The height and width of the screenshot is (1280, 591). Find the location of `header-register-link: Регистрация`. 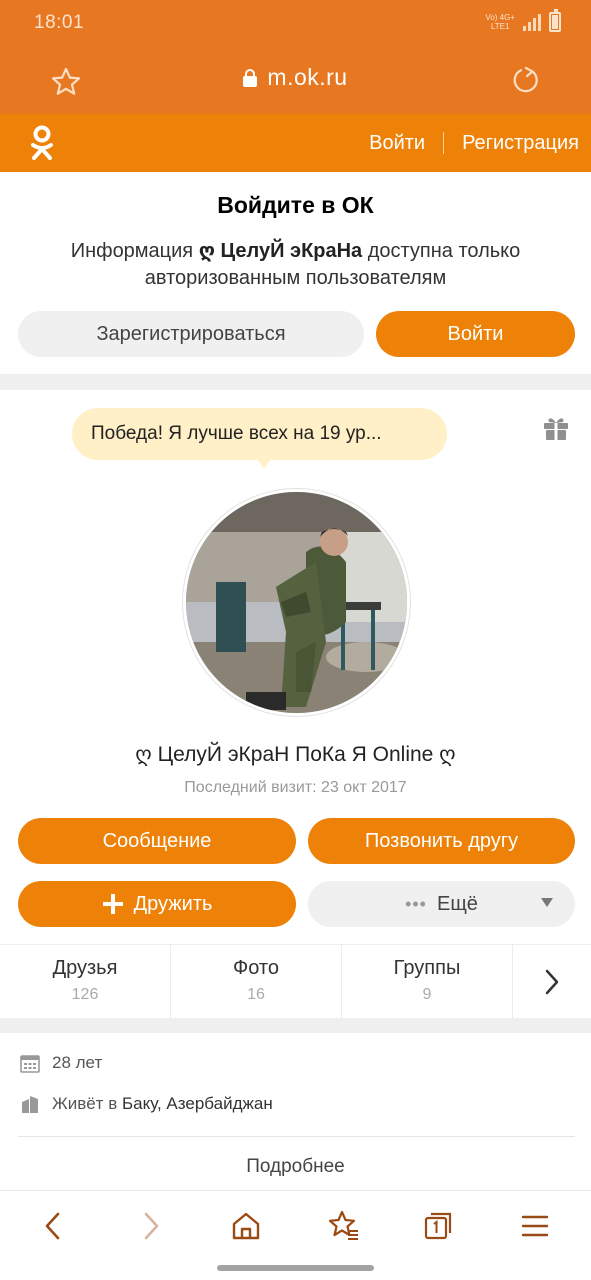

header-register-link: Регистрация is located at coordinates (520, 143).